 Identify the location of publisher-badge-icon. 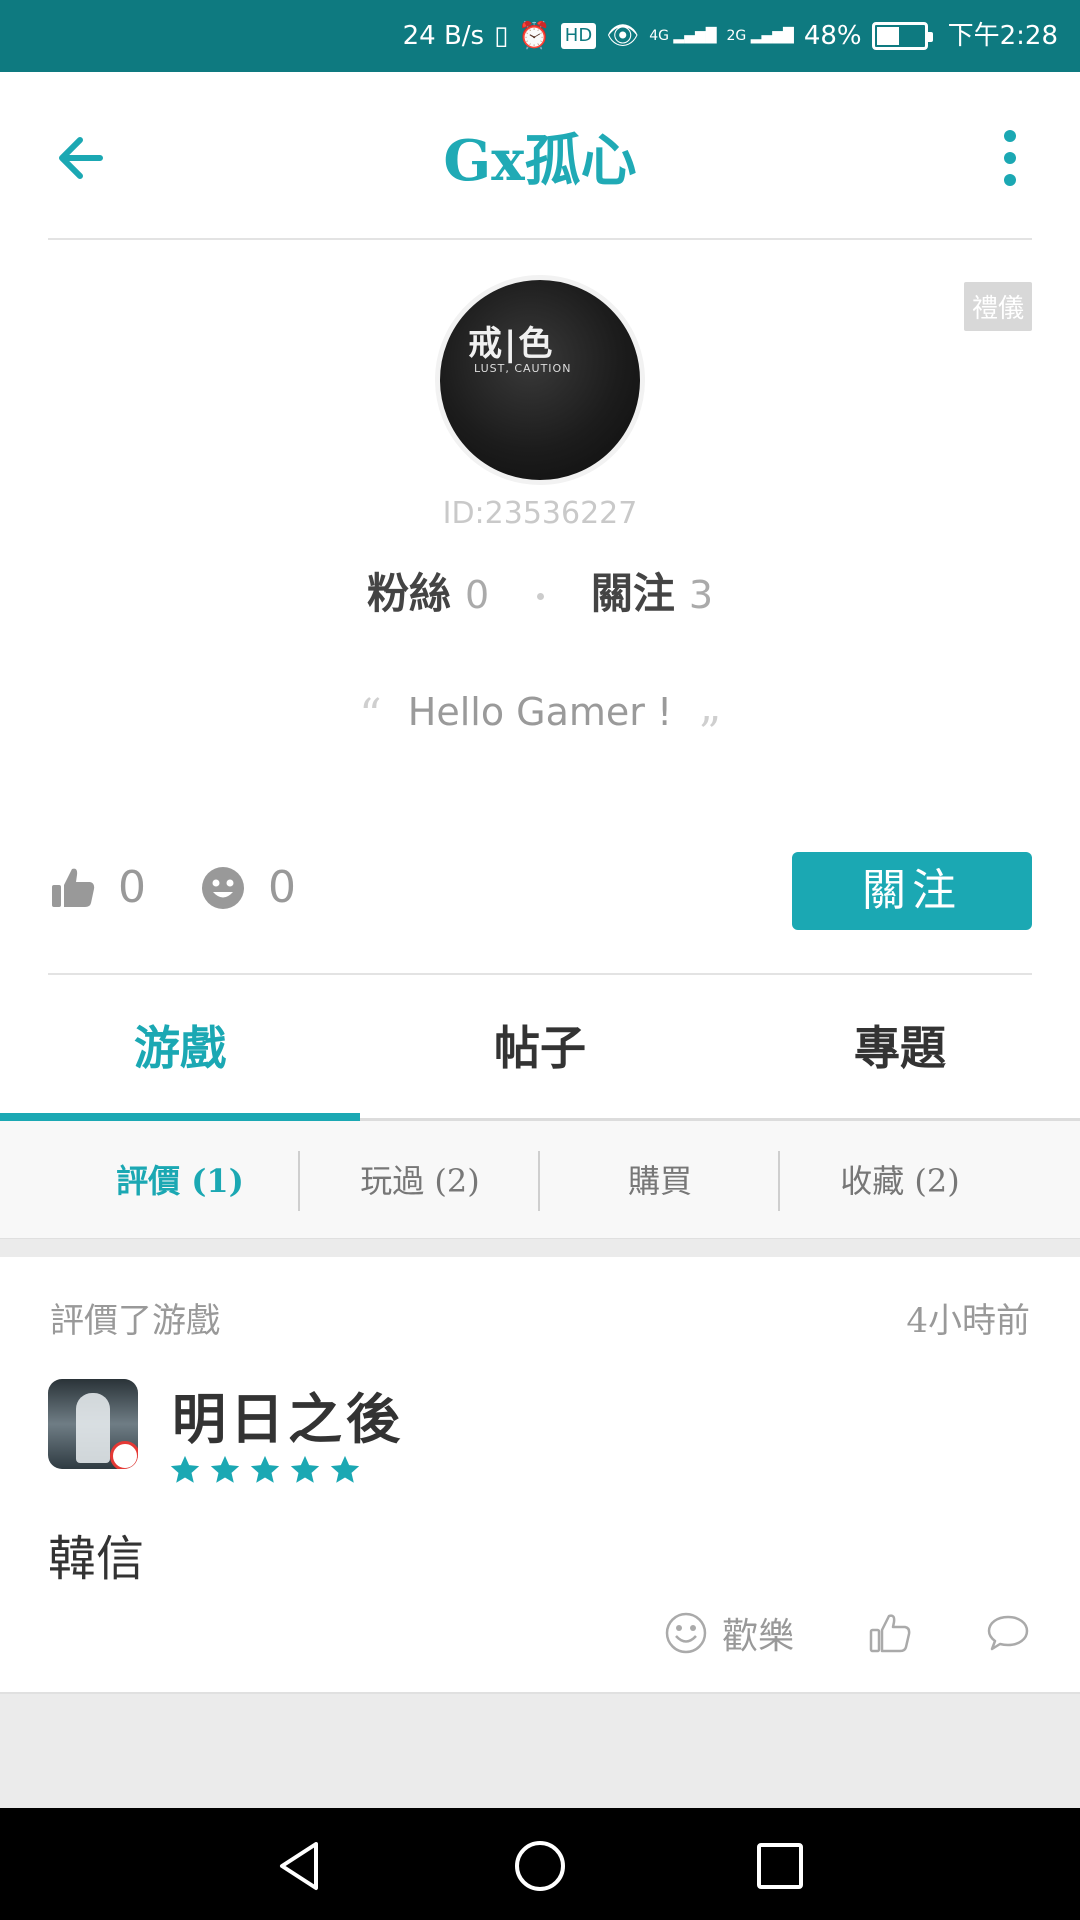
(124, 1455).